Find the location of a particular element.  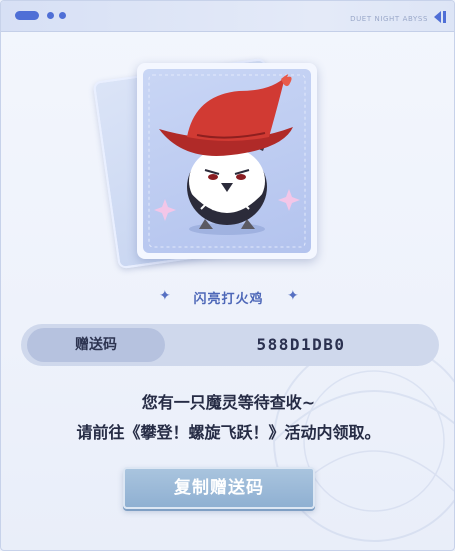

message-line-2: 请前往《攀登！螺旋飞跃！》活动内领取。 is located at coordinates (228, 432).